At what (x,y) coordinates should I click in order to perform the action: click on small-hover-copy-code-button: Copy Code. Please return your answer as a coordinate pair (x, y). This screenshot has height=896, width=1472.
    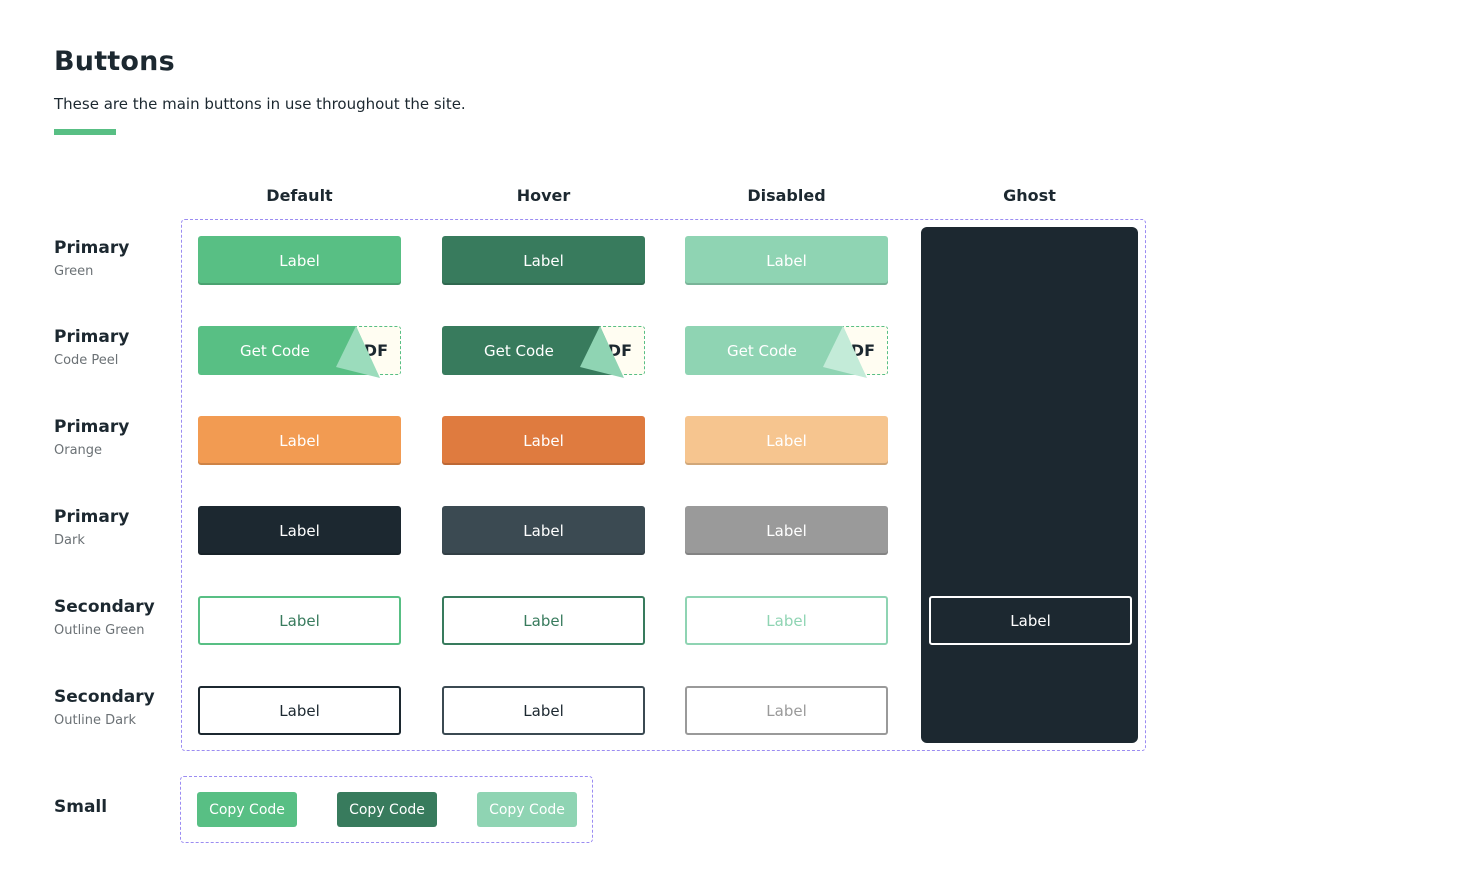
    Looking at the image, I should click on (387, 809).